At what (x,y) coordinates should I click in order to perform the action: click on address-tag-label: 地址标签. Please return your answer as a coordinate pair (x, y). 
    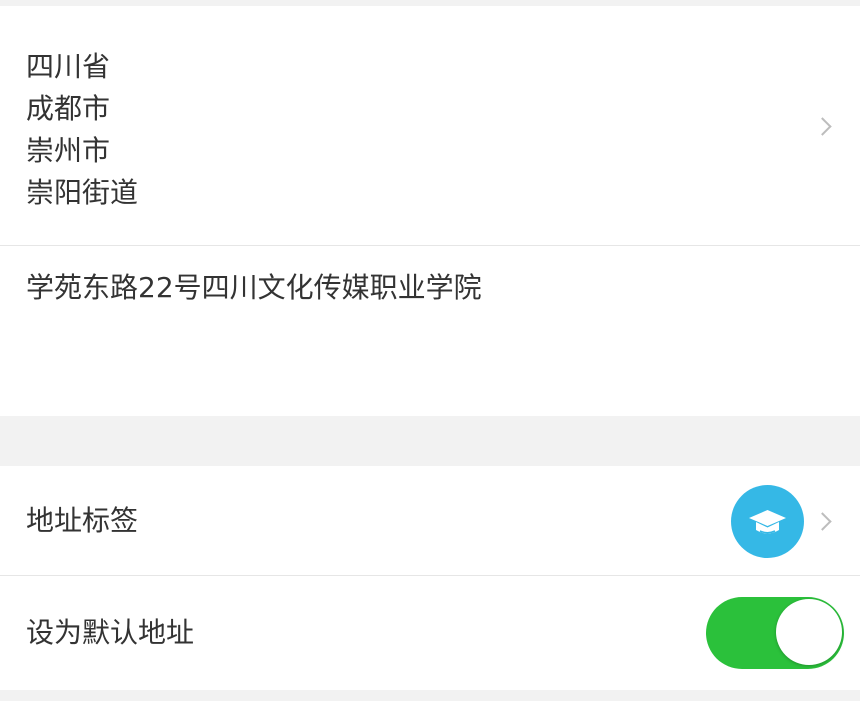
    Looking at the image, I should click on (82, 520).